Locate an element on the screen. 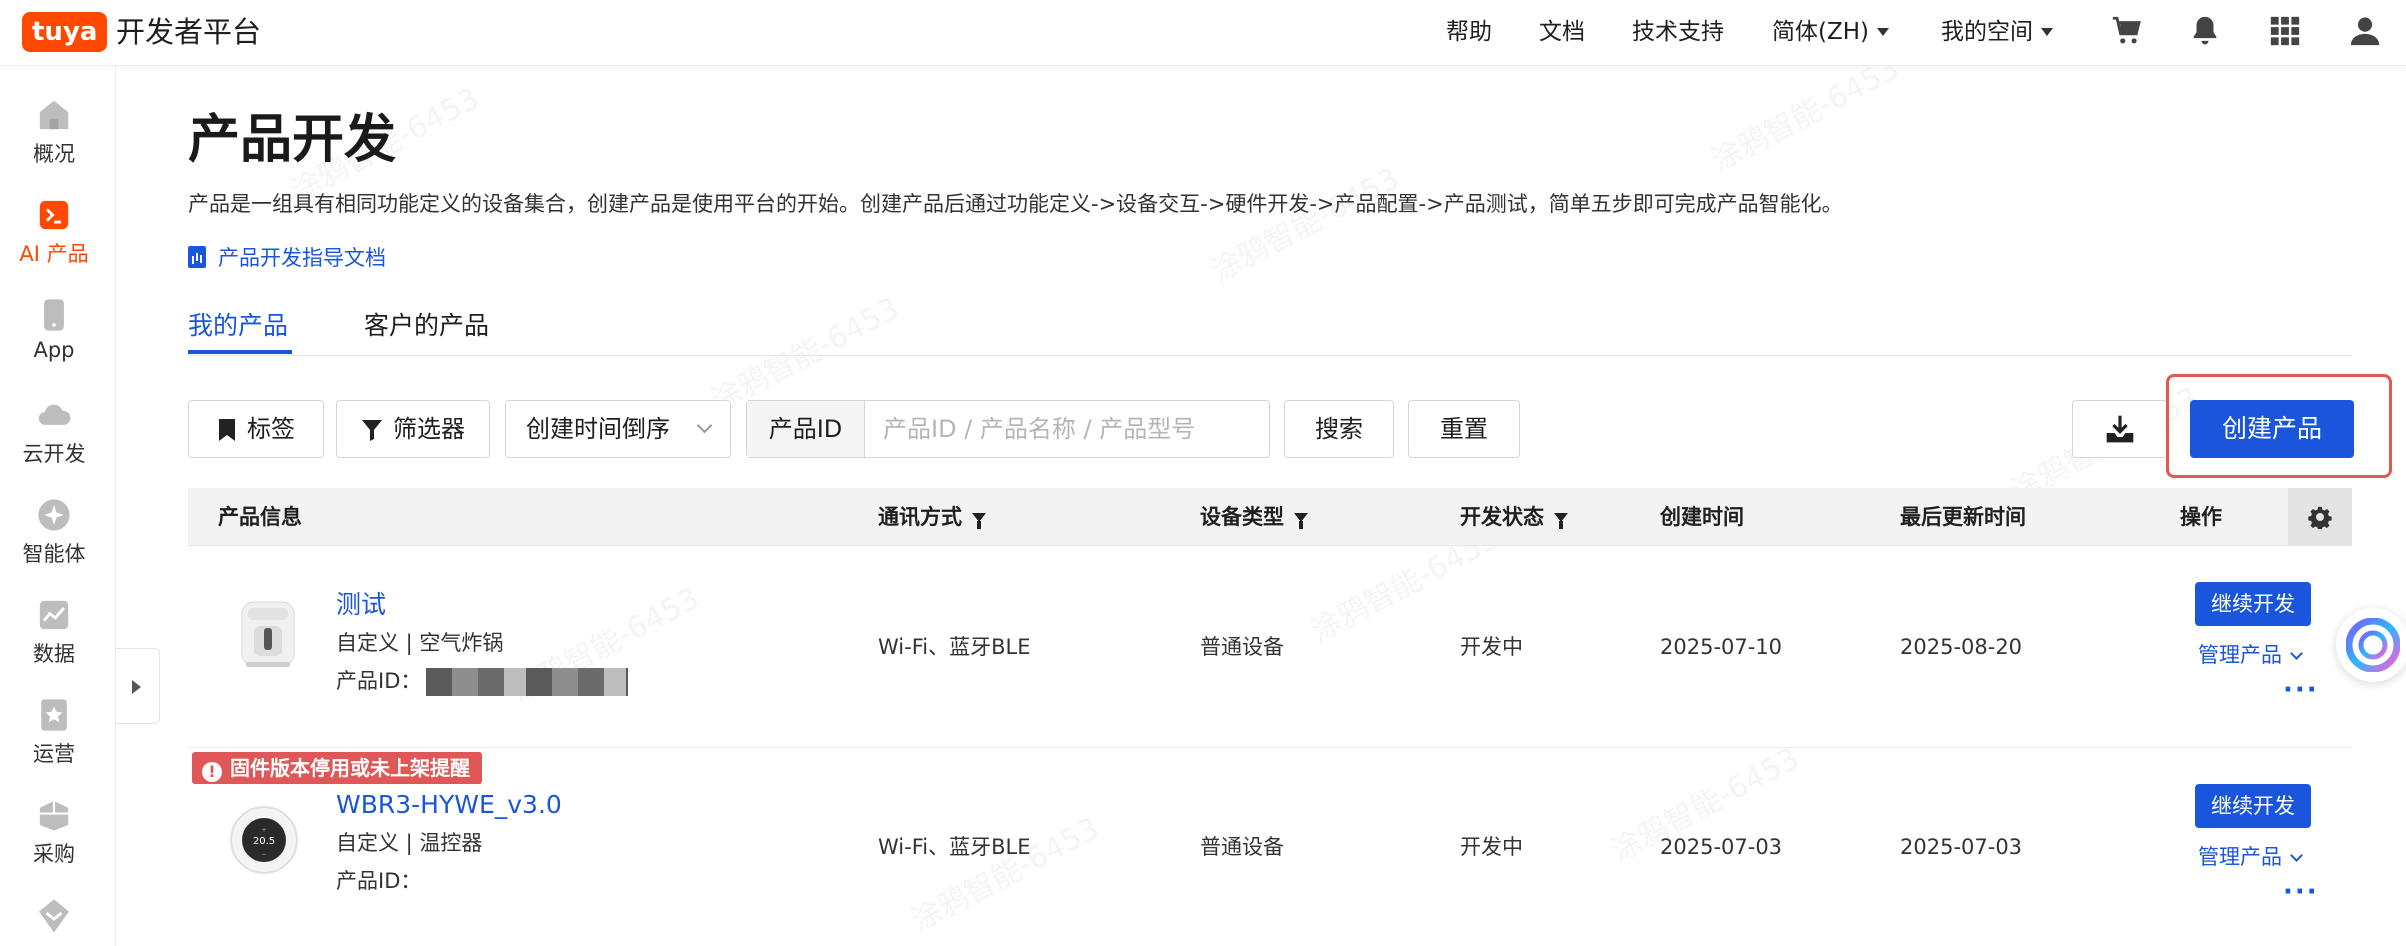 The image size is (2406, 946). workspace-label: 我的空间 is located at coordinates (1987, 32).